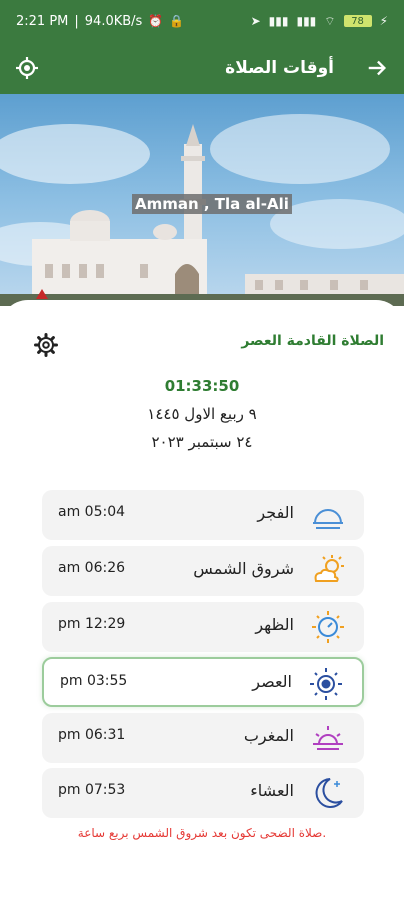  I want to click on network-speed: 94.0KB/s, so click(113, 21).